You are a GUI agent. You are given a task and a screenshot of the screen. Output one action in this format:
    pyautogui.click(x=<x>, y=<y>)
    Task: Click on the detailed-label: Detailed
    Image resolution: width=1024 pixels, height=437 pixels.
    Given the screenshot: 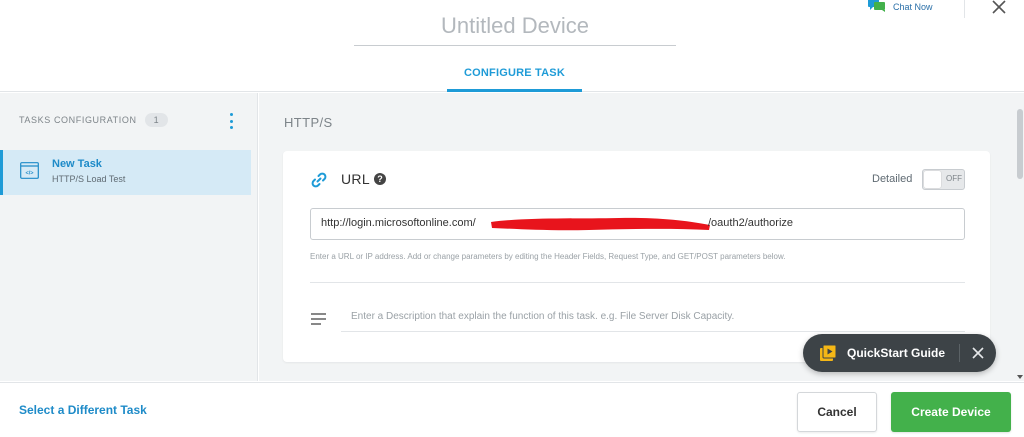 What is the action you would take?
    pyautogui.click(x=892, y=179)
    